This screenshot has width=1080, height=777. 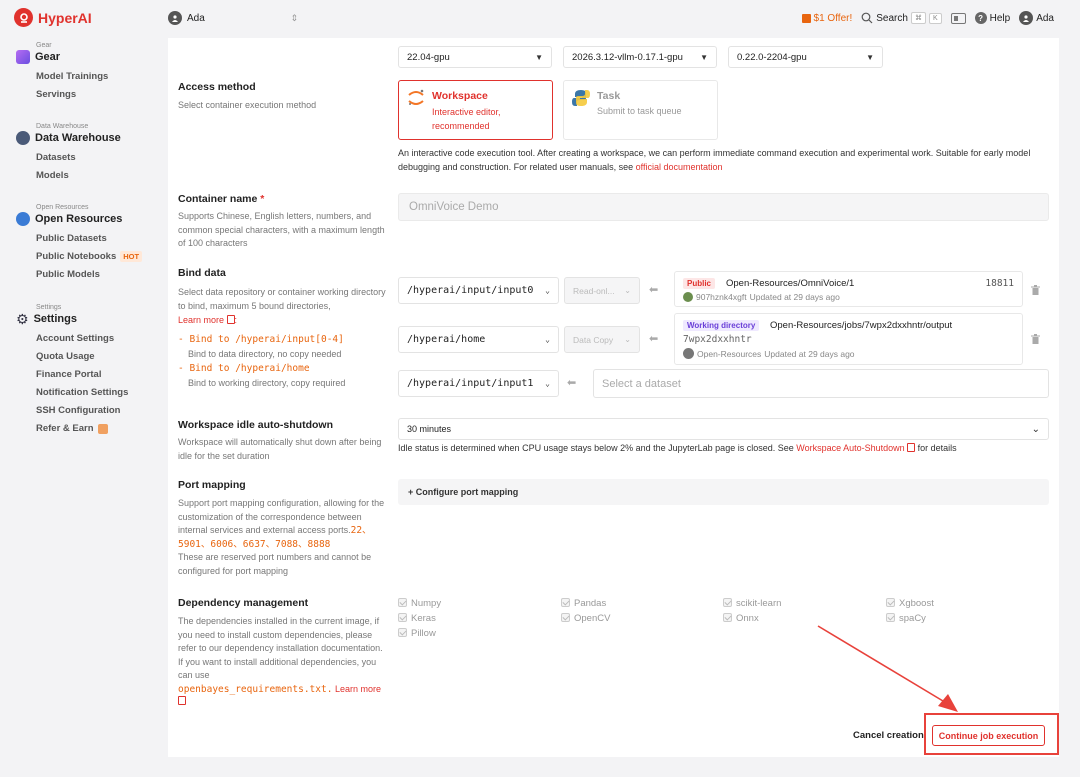 I want to click on gear-cube-icon, so click(x=23, y=57).